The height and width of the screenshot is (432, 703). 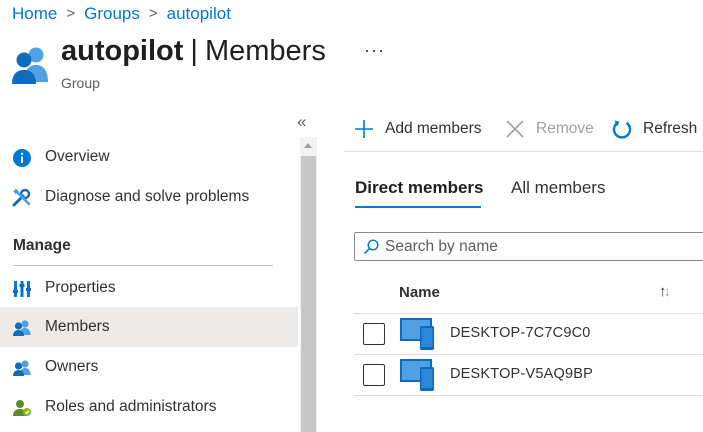 I want to click on search-box, so click(x=528, y=246).